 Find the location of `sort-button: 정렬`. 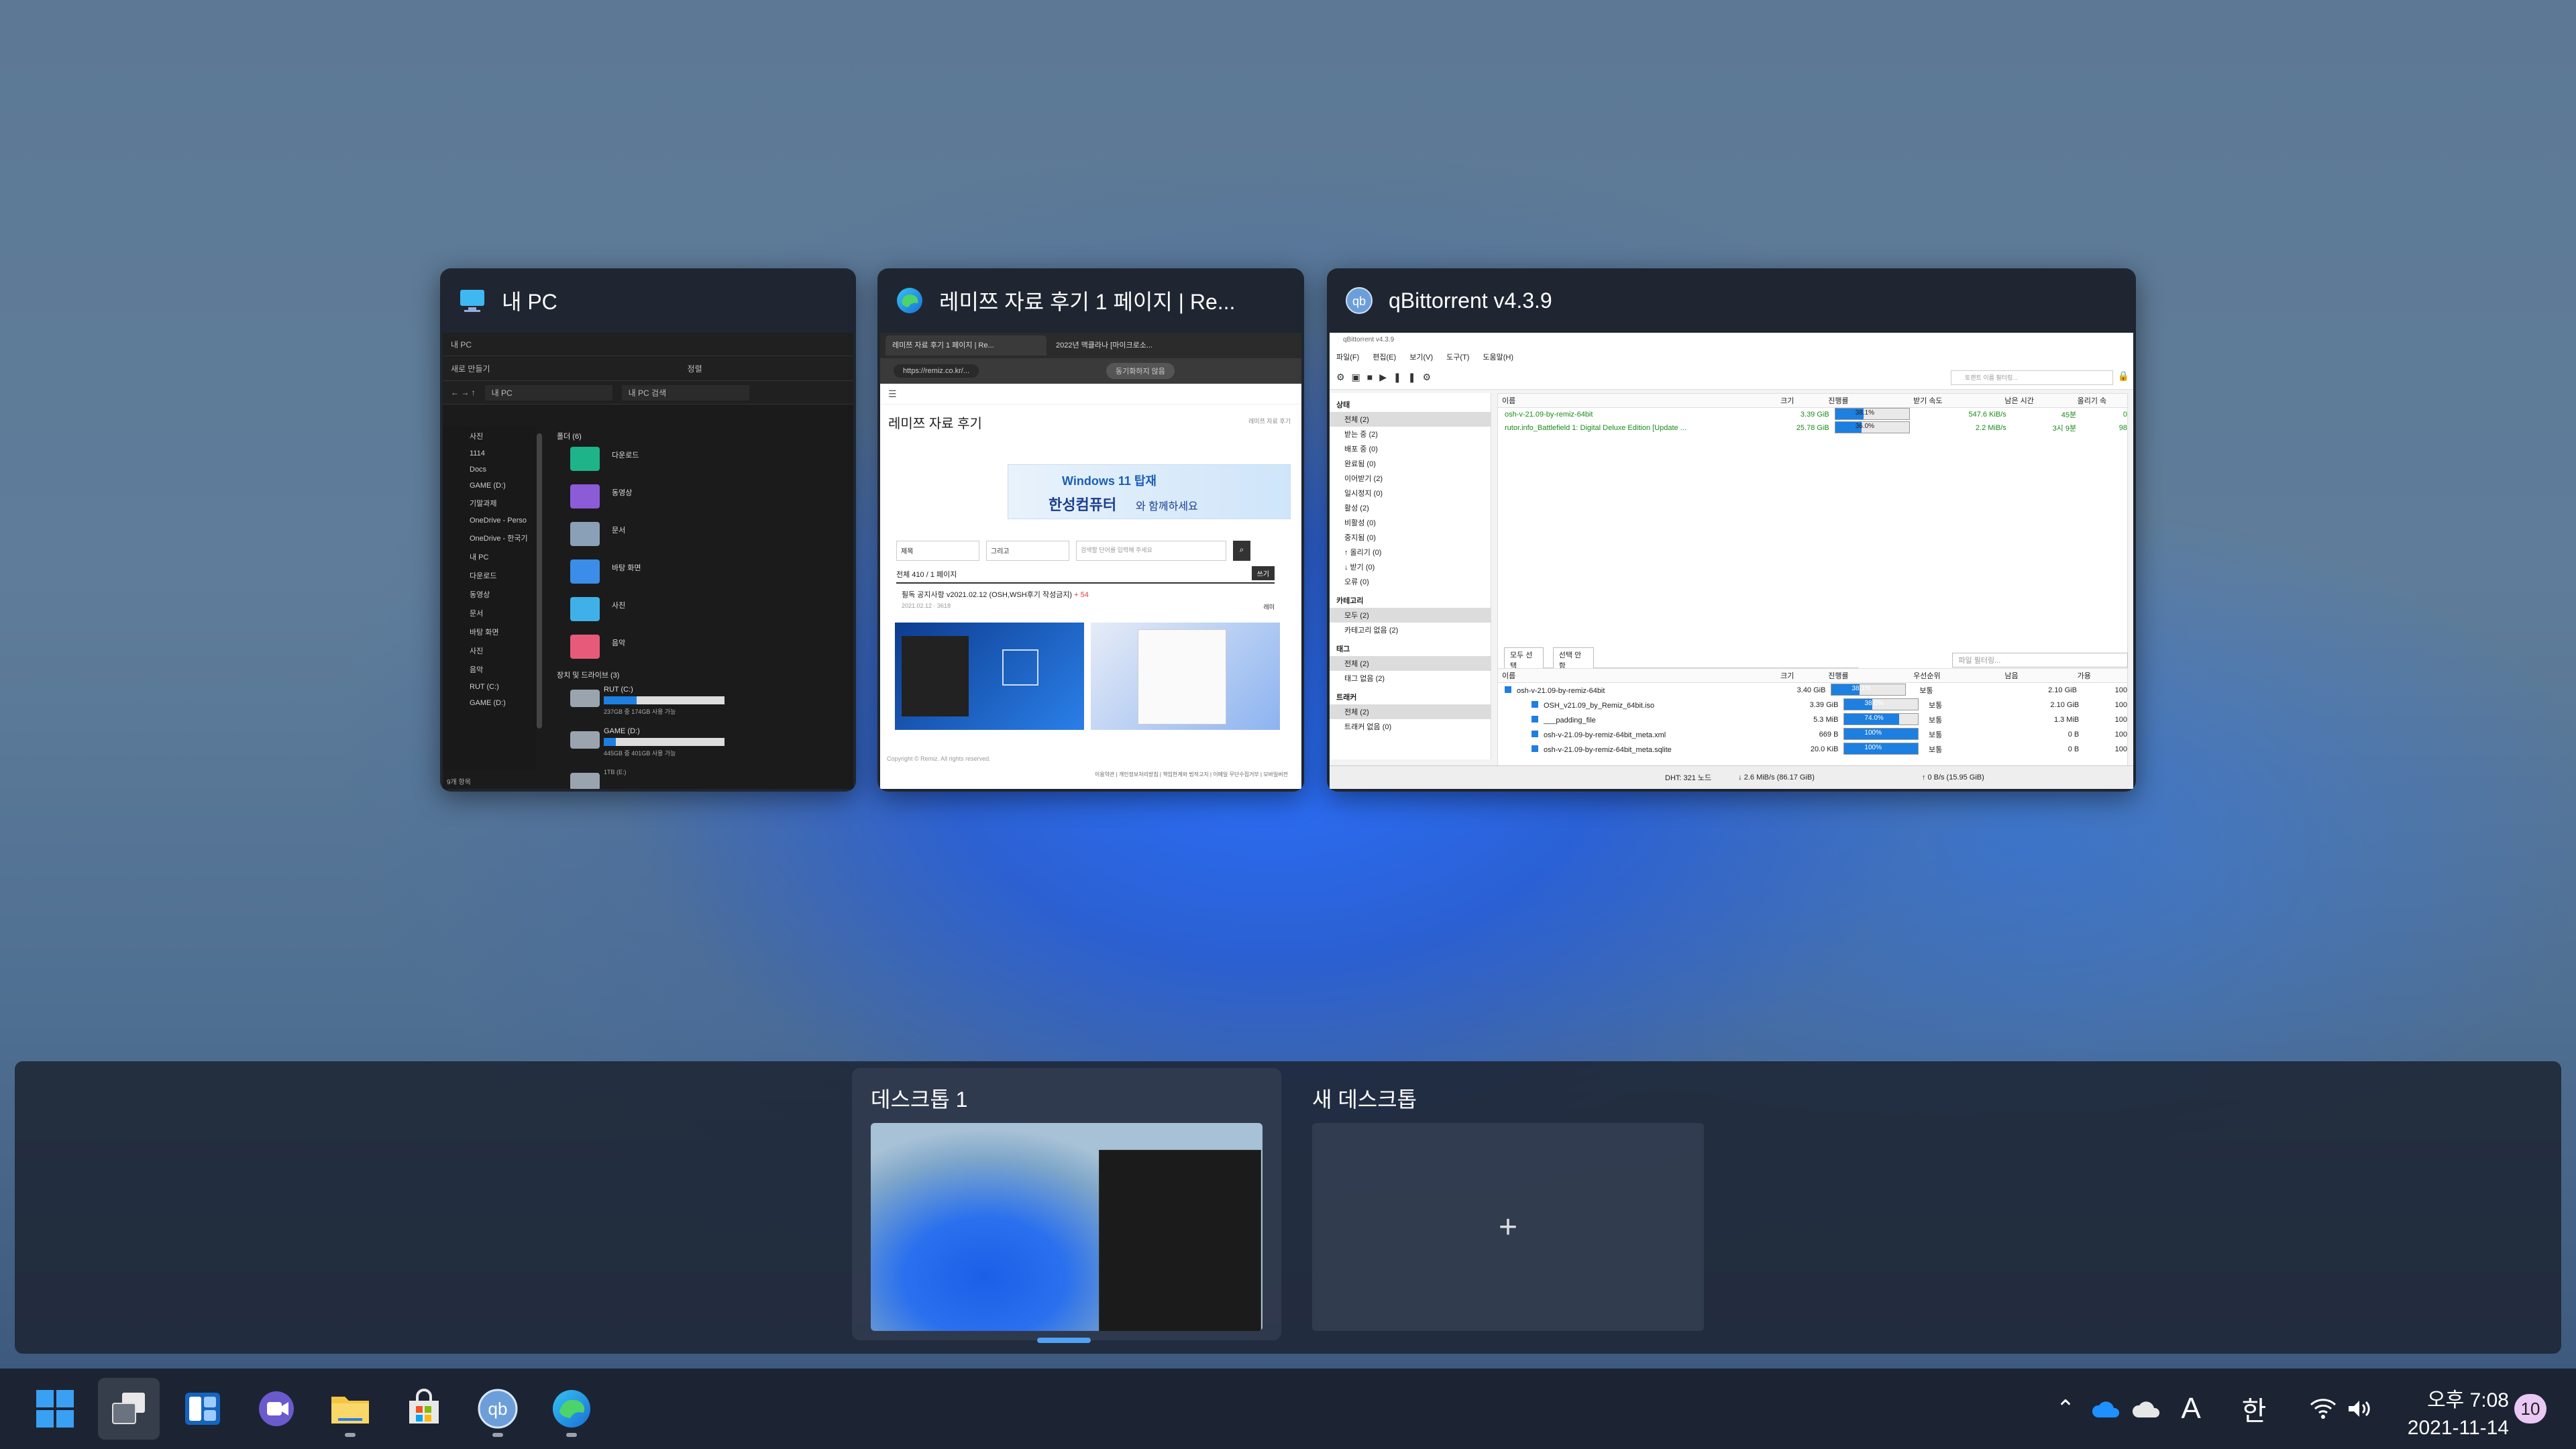

sort-button: 정렬 is located at coordinates (694, 369).